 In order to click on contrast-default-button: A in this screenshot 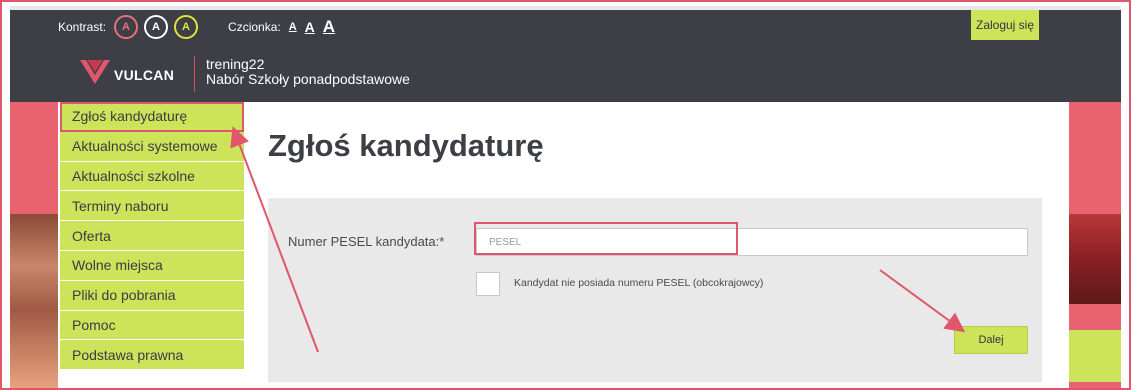, I will do `click(126, 27)`.